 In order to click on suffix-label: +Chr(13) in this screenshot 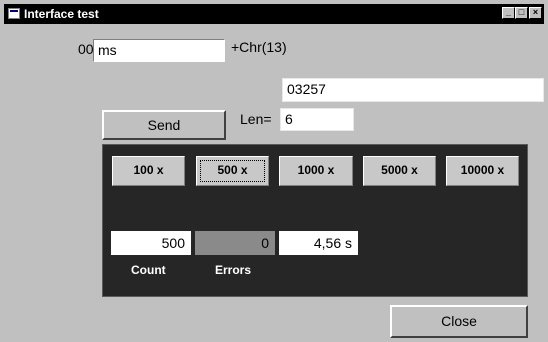, I will do `click(259, 47)`.